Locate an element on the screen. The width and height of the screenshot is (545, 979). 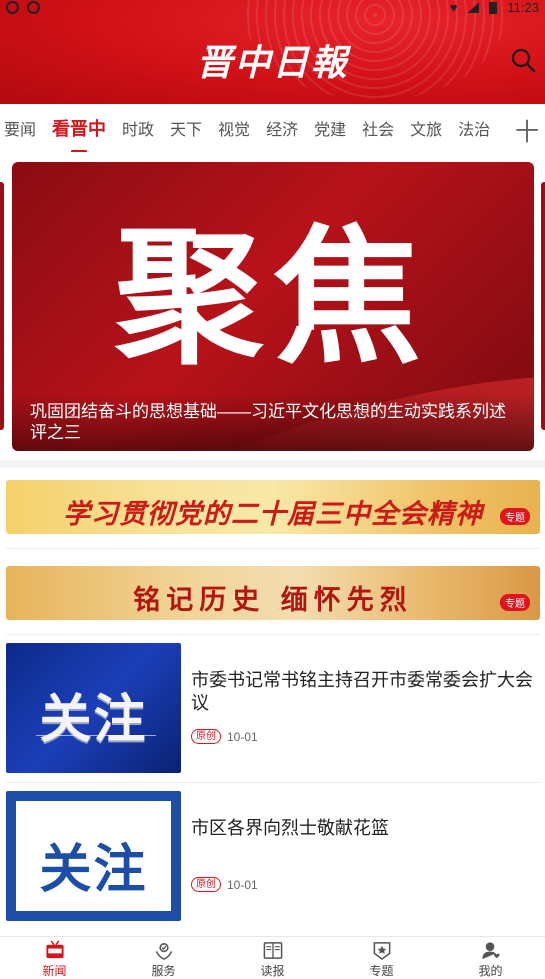
carousel-prev-peek is located at coordinates (2, 306).